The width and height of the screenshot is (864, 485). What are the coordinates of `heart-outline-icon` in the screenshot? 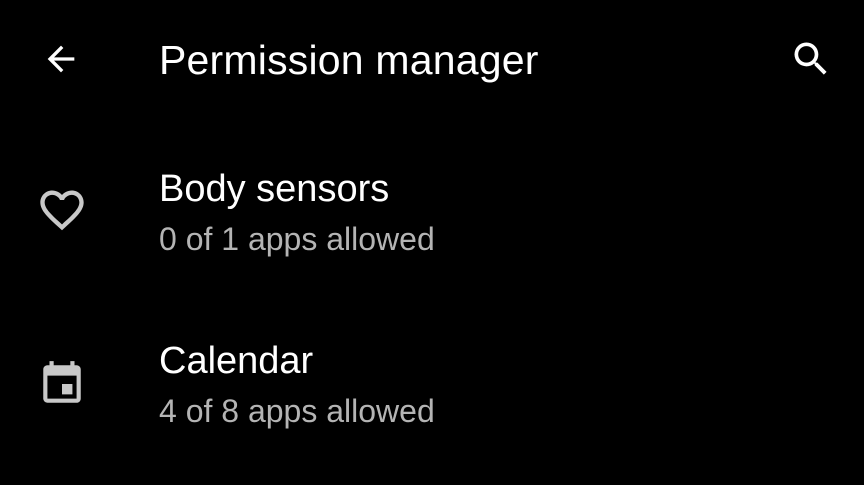 It's located at (62, 210).